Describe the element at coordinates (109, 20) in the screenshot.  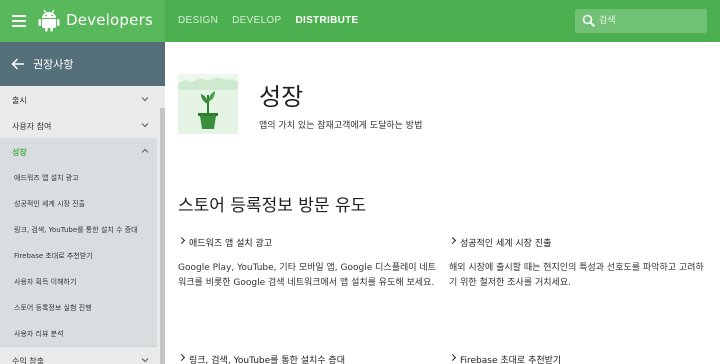
I see `brand-title: Developers` at that location.